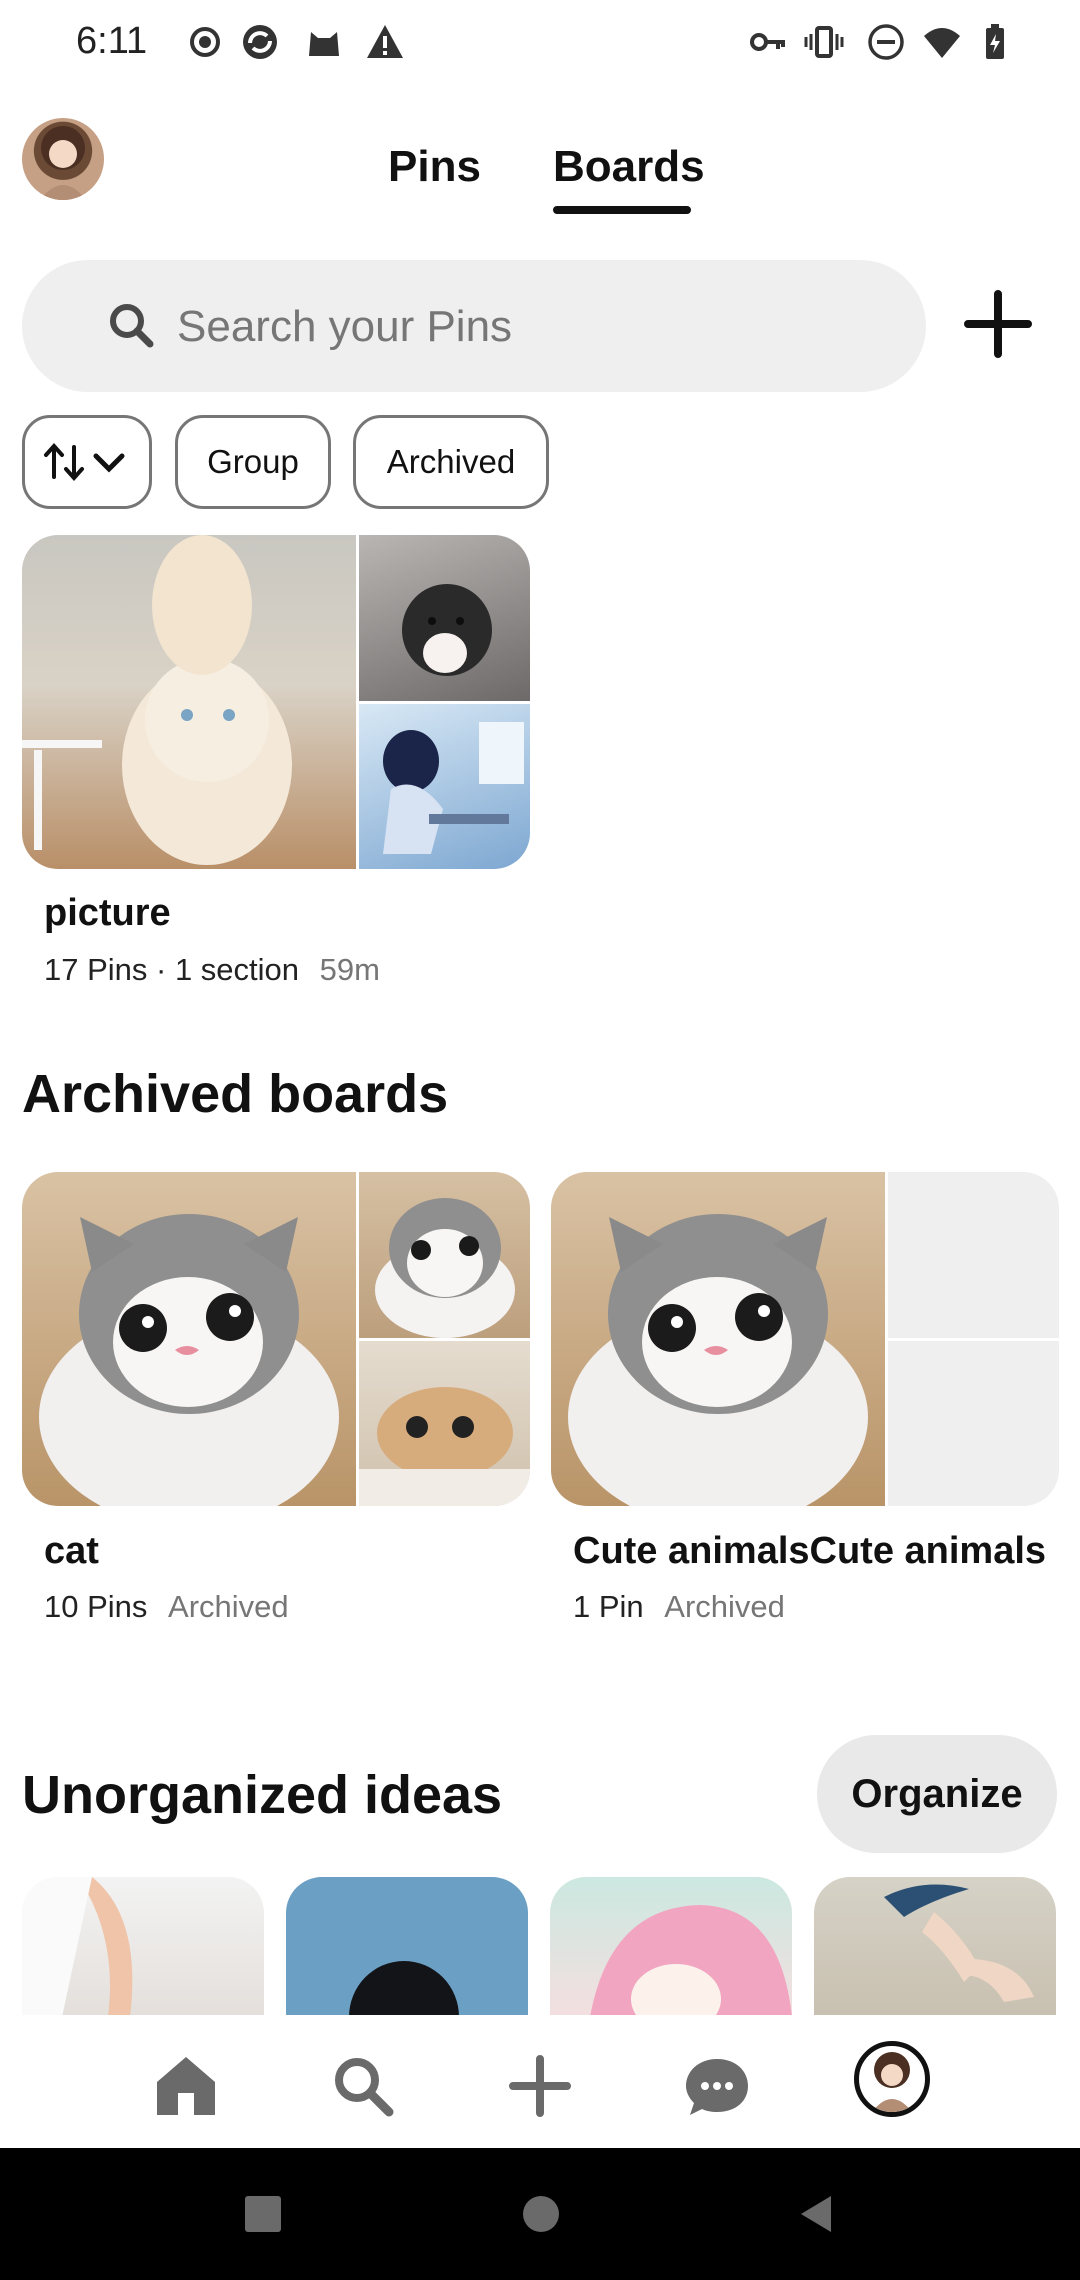 This screenshot has width=1080, height=2280. What do you see at coordinates (937, 1794) in the screenshot?
I see `organize-button: Organize` at bounding box center [937, 1794].